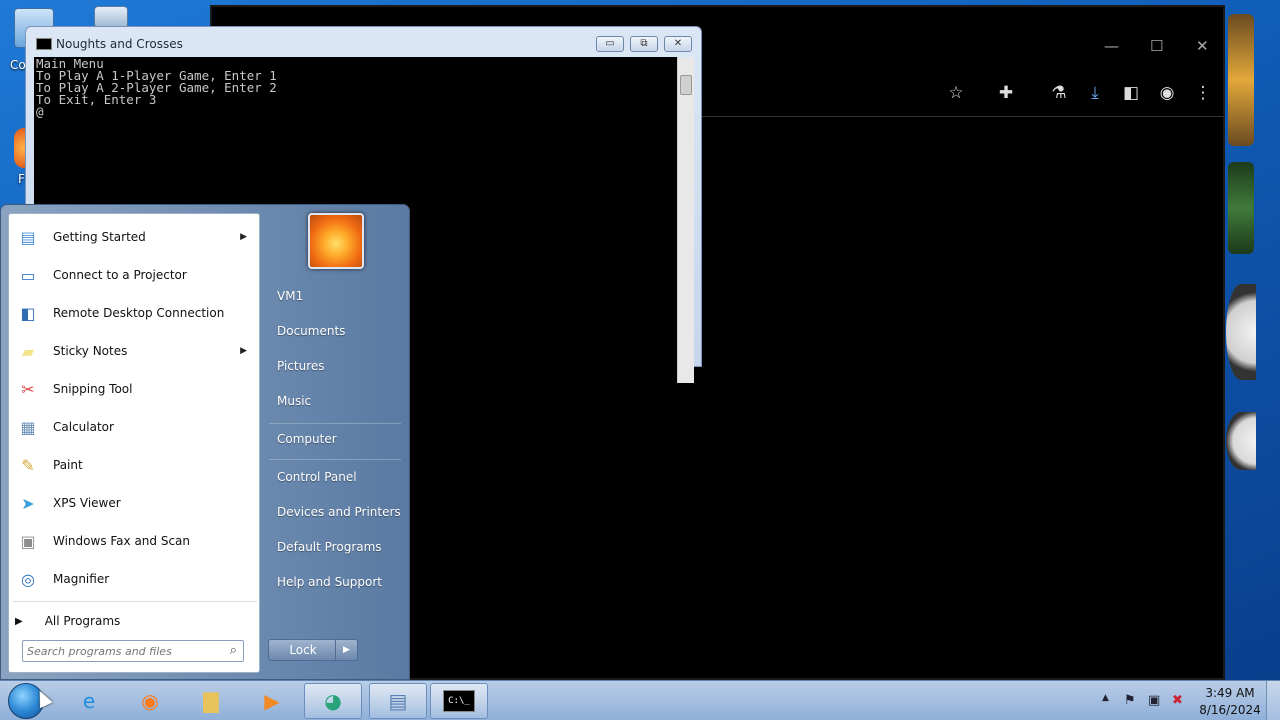  Describe the element at coordinates (1095, 93) in the screenshot. I see `download-icon: ⤓` at that location.